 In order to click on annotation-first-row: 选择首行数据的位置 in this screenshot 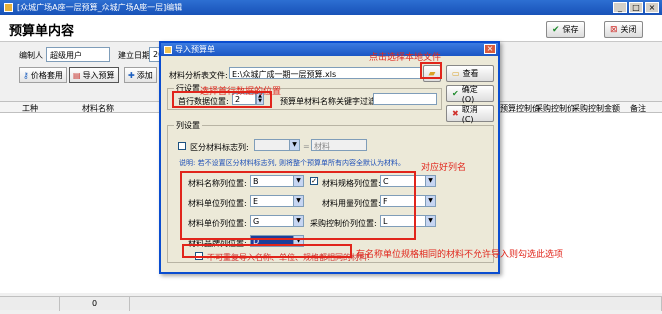, I will do `click(241, 92)`.